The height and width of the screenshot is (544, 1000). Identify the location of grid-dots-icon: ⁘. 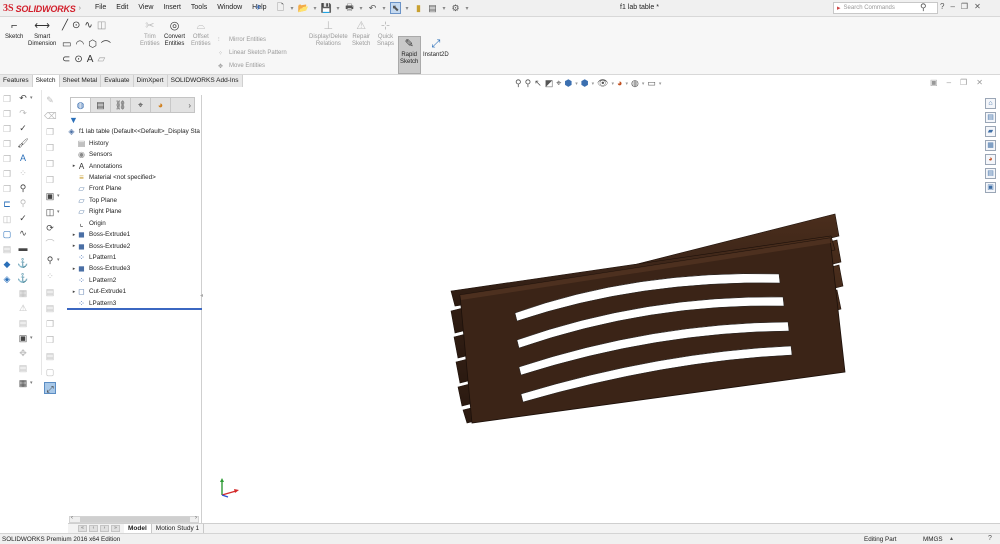
(23, 173).